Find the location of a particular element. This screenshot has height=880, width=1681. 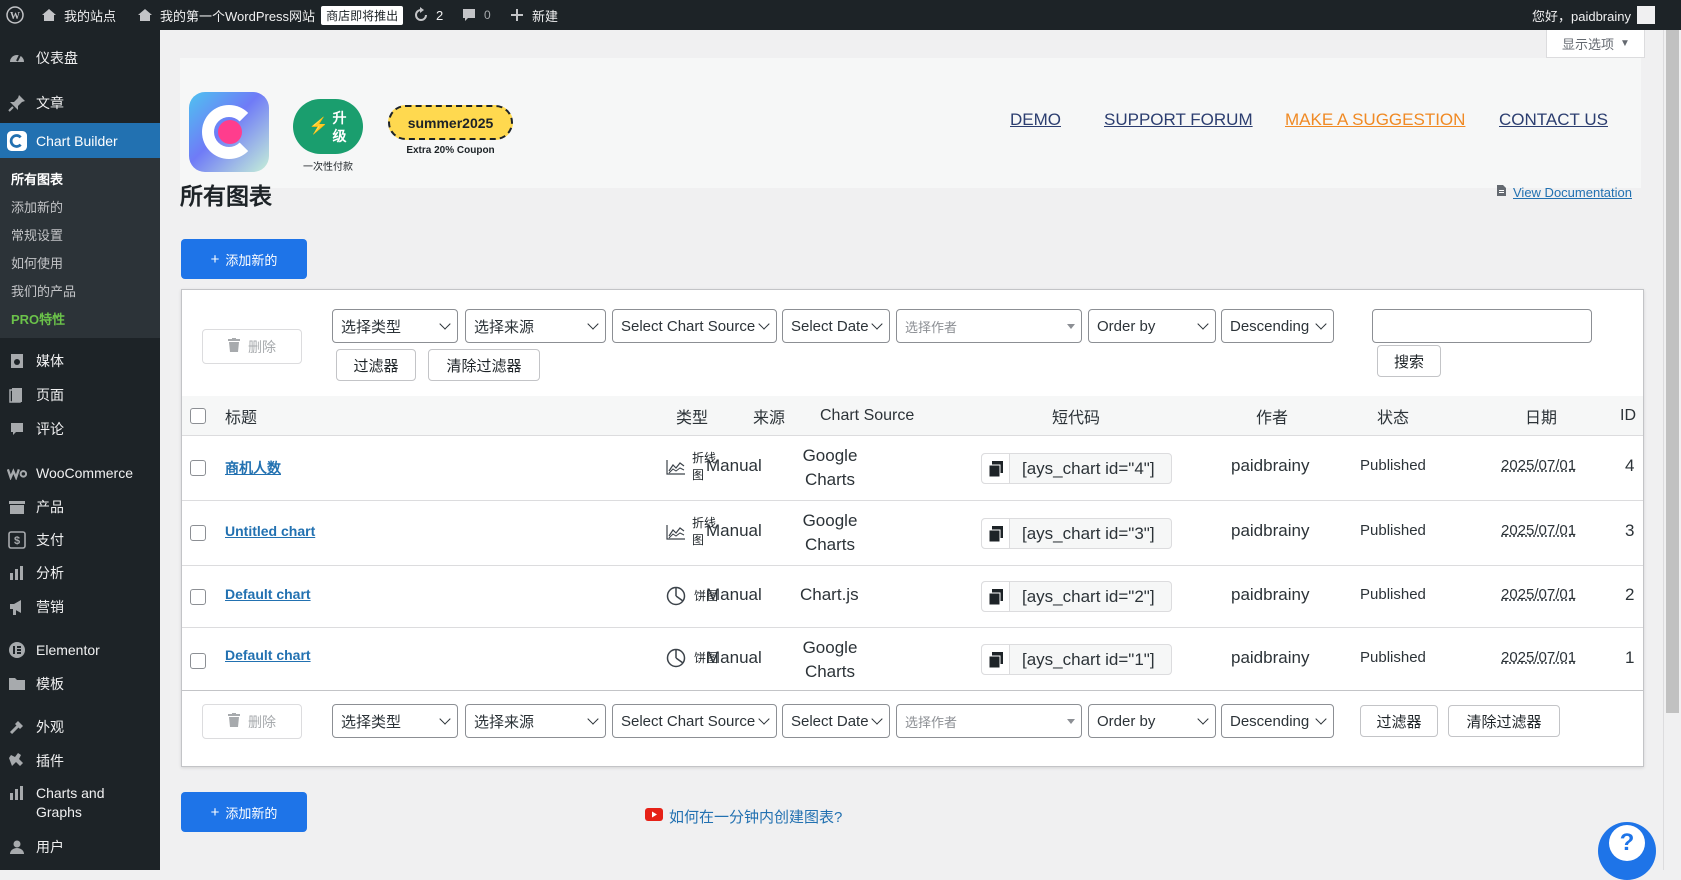

type-filter-select-bottom: 选择类型 is located at coordinates (395, 721).